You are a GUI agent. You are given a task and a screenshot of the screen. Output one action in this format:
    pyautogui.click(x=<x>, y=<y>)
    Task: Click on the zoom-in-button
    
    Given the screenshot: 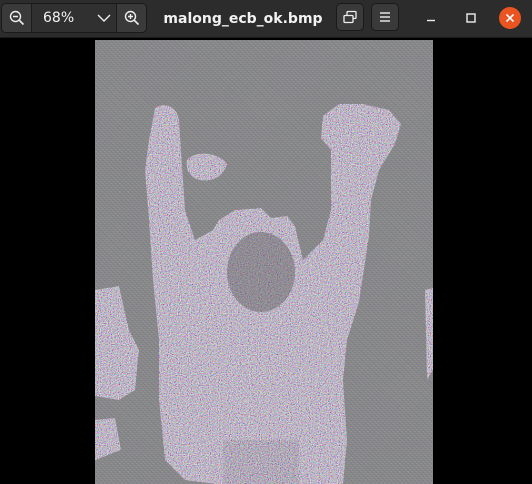 What is the action you would take?
    pyautogui.click(x=131, y=18)
    